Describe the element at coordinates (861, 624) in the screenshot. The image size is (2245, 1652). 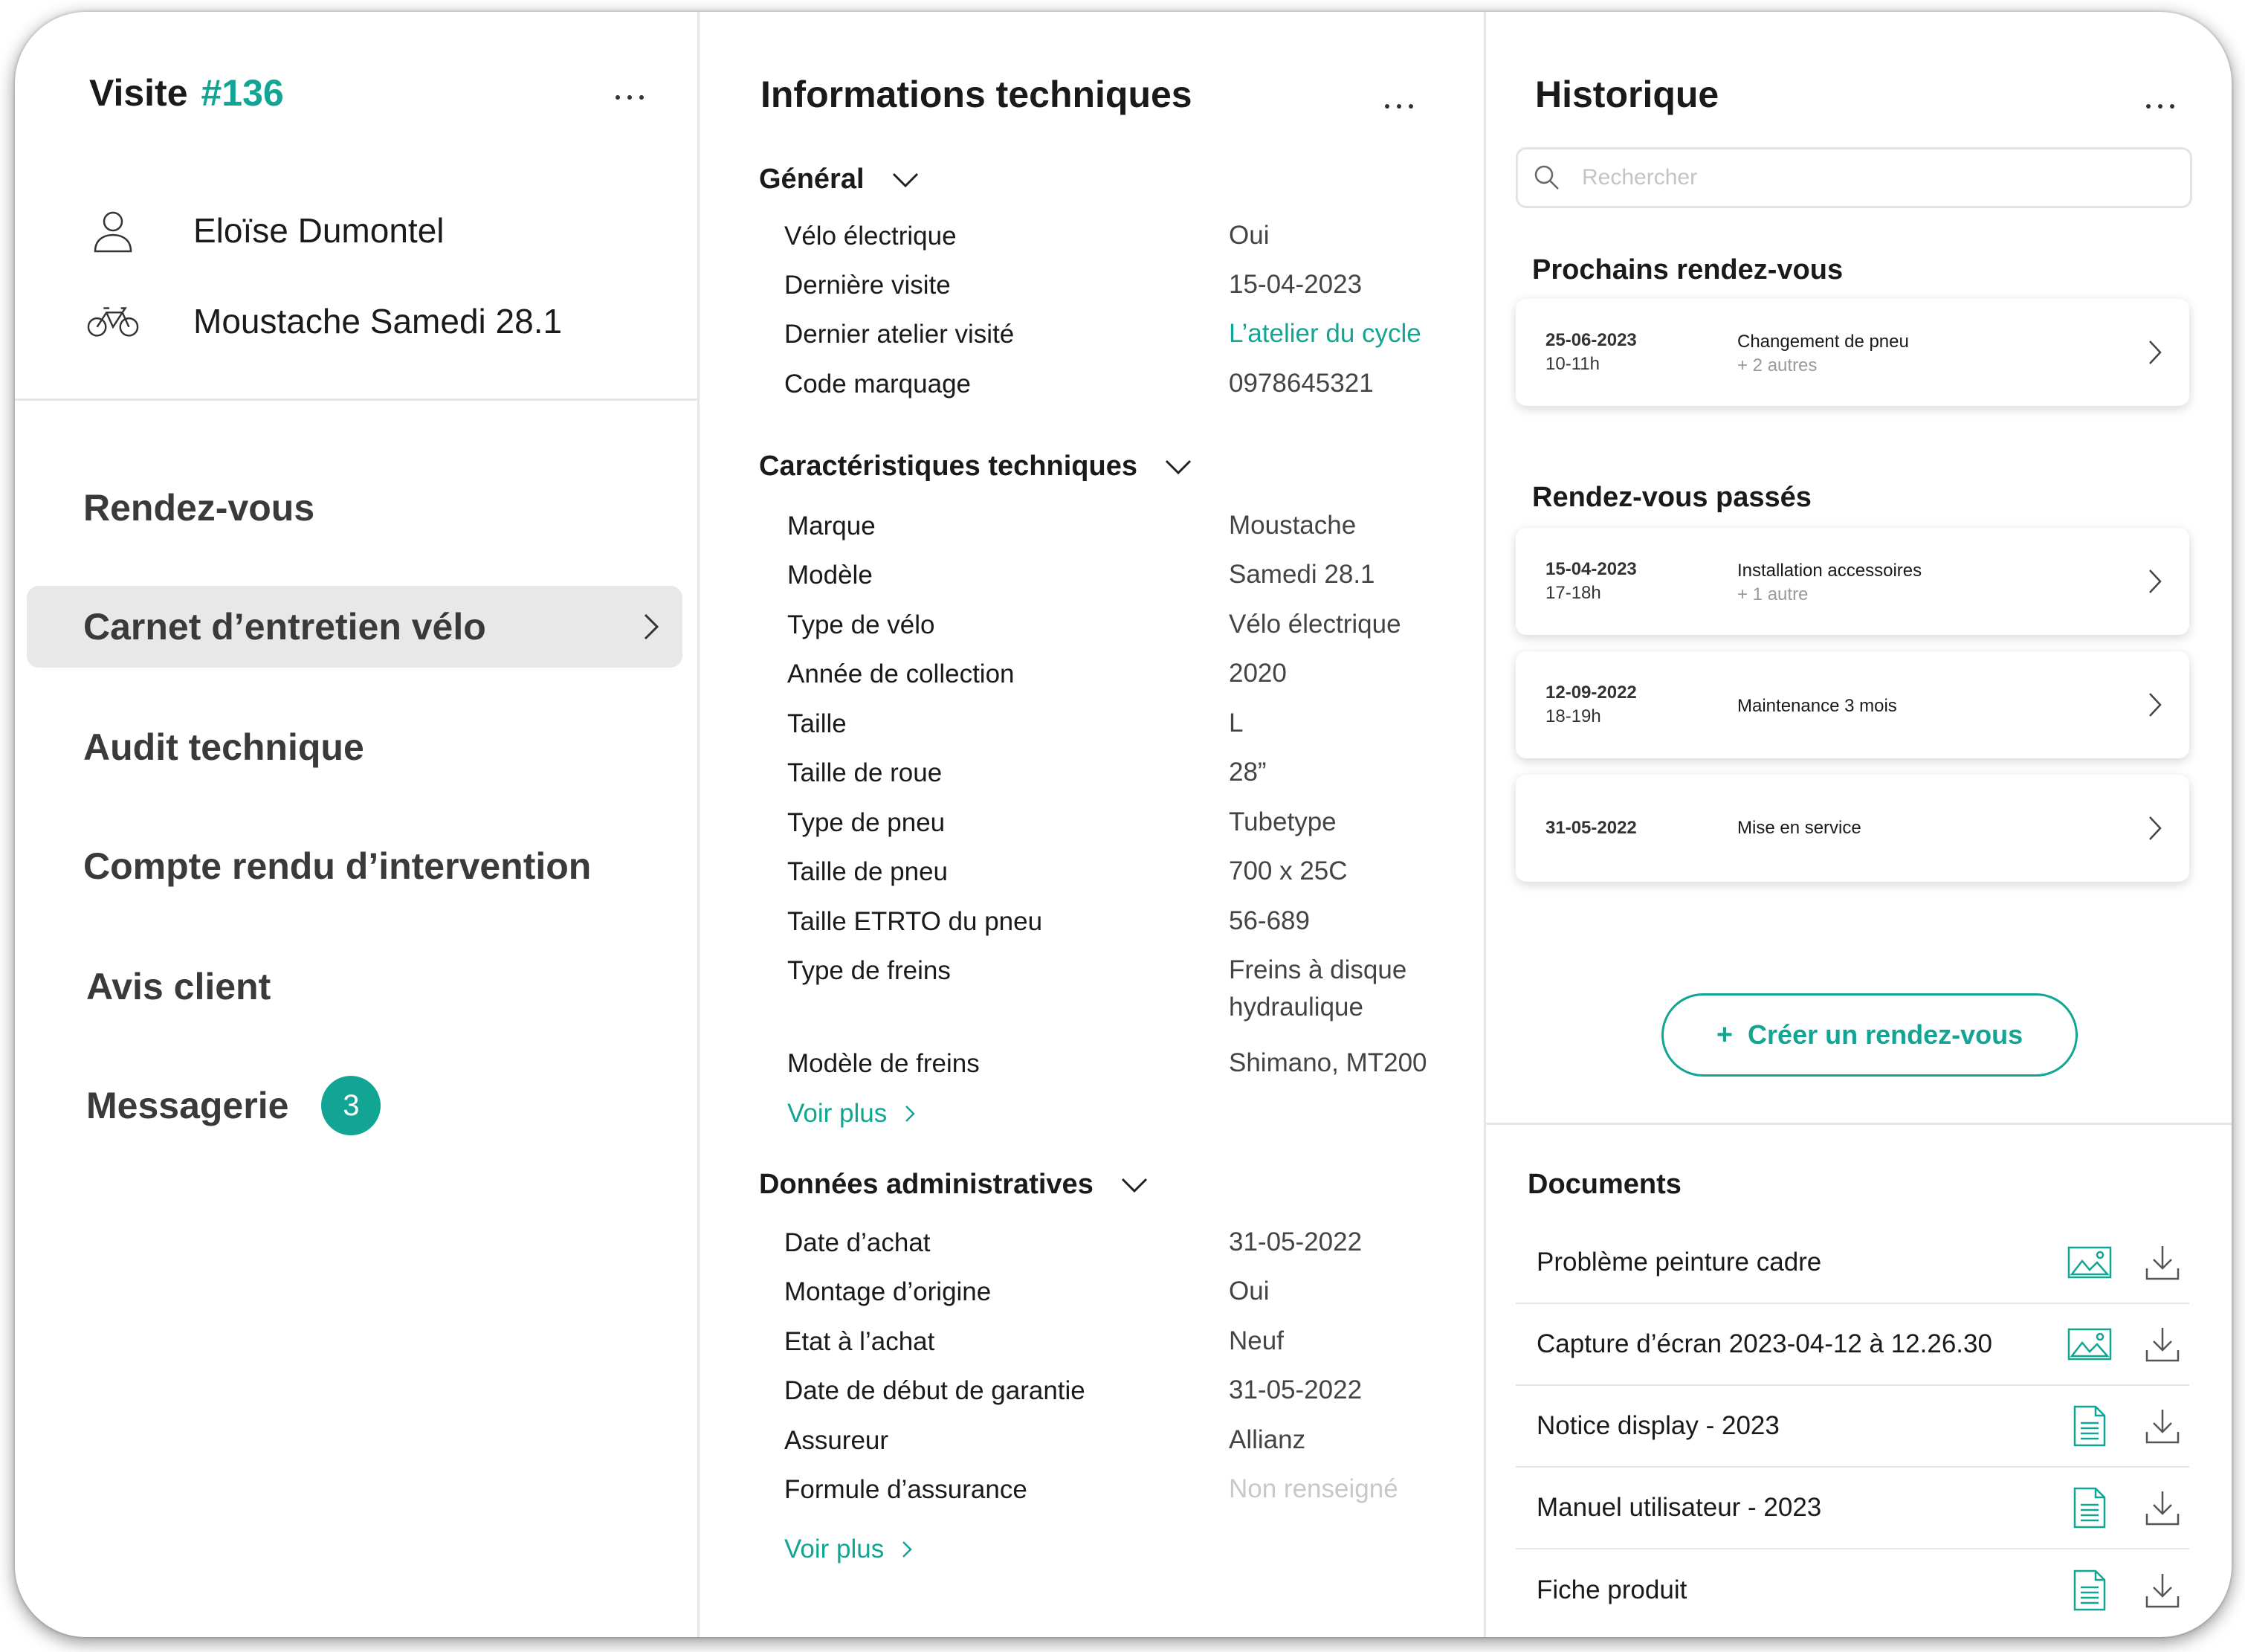
I see `field-label: Type de vélo` at that location.